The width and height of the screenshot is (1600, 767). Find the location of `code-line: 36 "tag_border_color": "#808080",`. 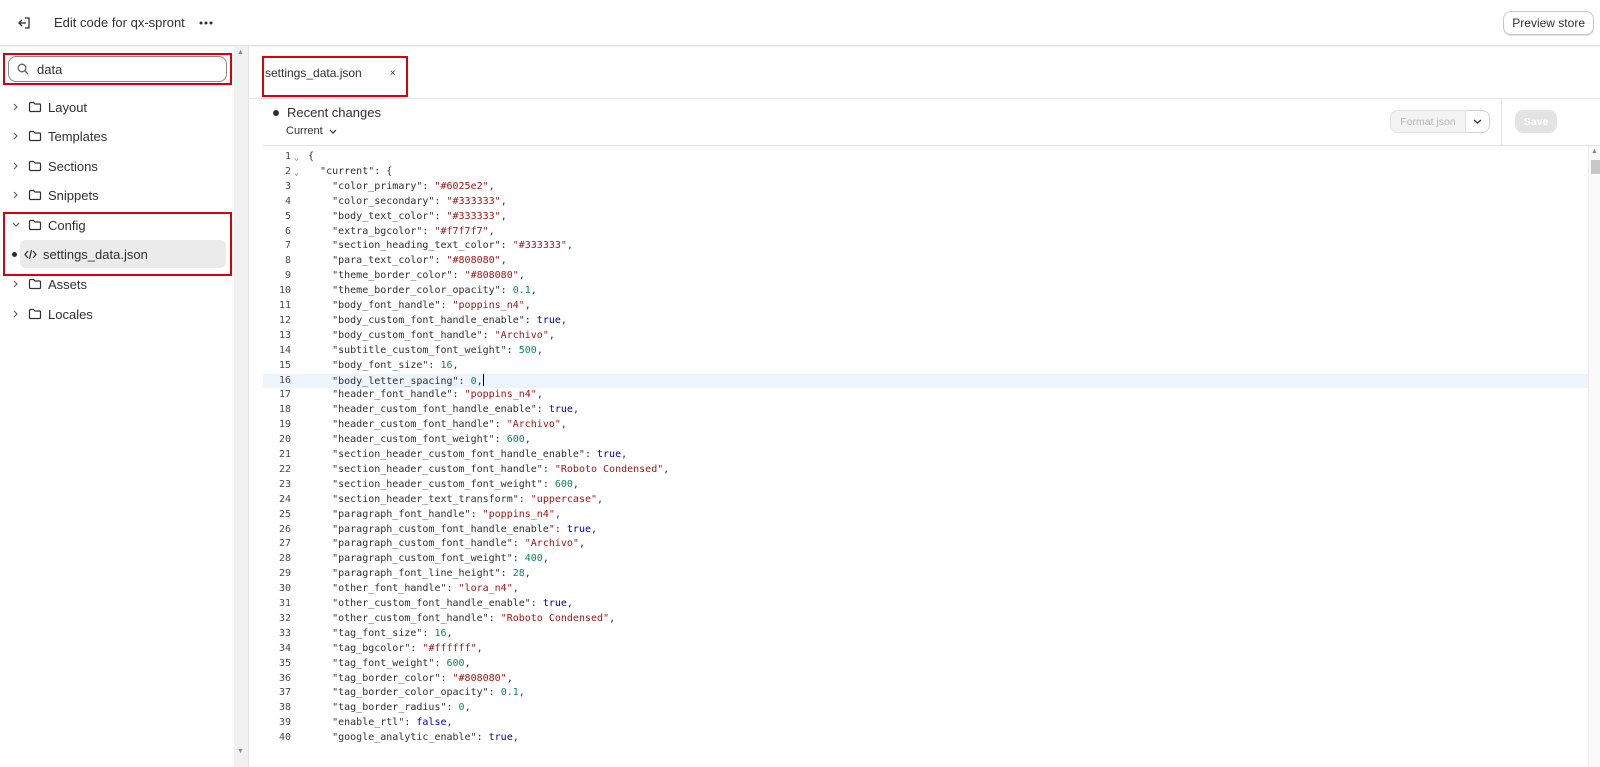

code-line: 36 "tag_border_color": "#808080", is located at coordinates (925, 679).